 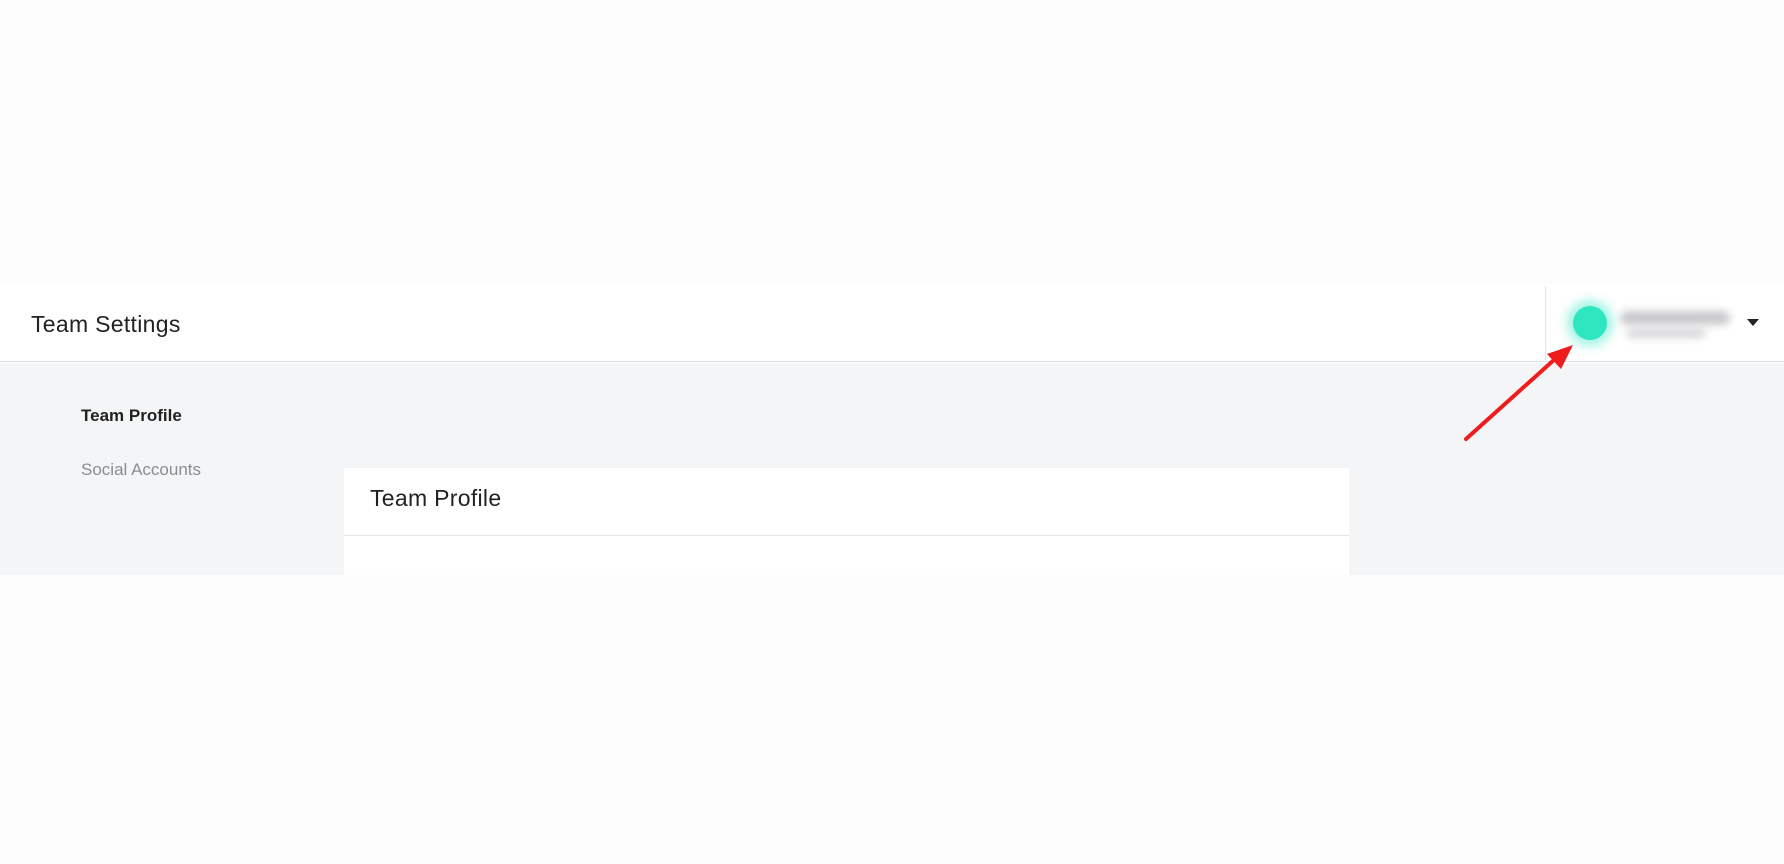 What do you see at coordinates (436, 498) in the screenshot?
I see `panel-title: Team Profile` at bounding box center [436, 498].